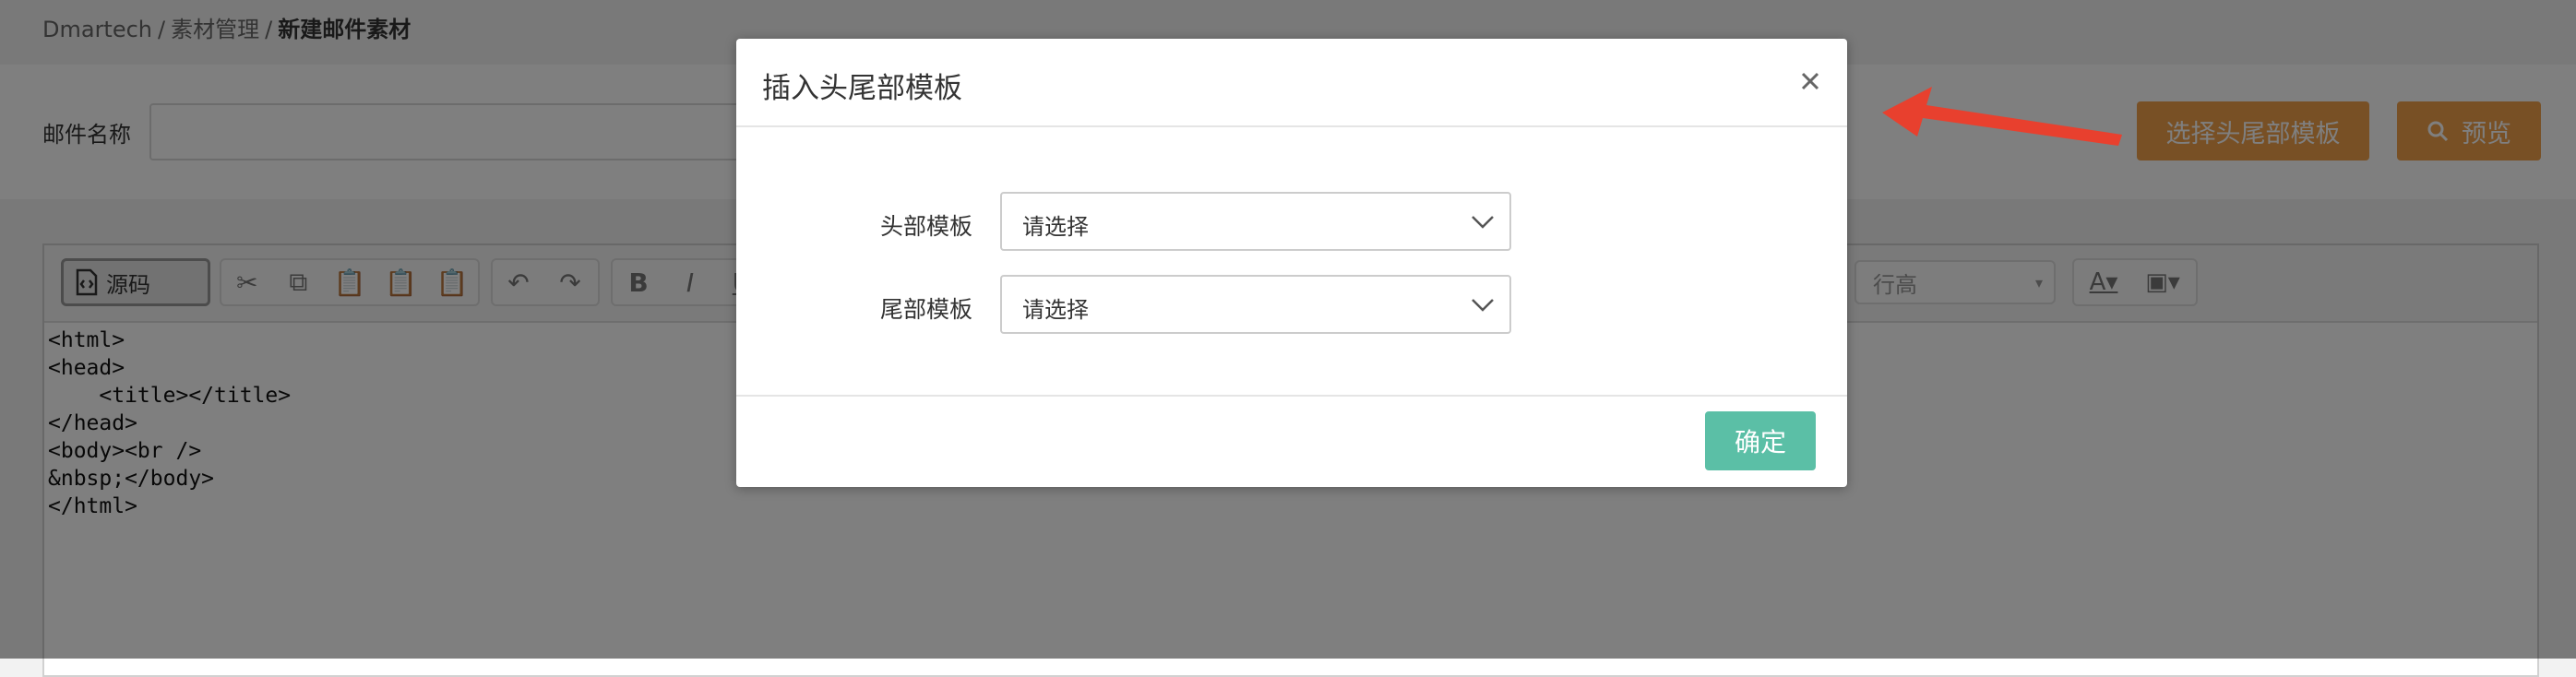 The image size is (2576, 677). Describe the element at coordinates (862, 88) in the screenshot. I see `dialog-title: 插入头尾部模板` at that location.